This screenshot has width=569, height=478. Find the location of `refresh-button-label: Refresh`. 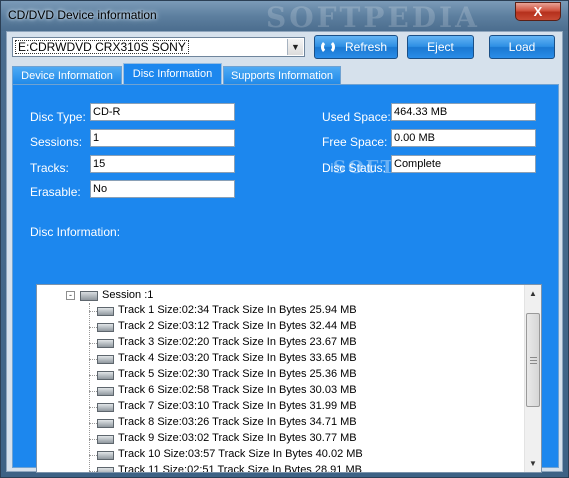

refresh-button-label: Refresh is located at coordinates (366, 47).